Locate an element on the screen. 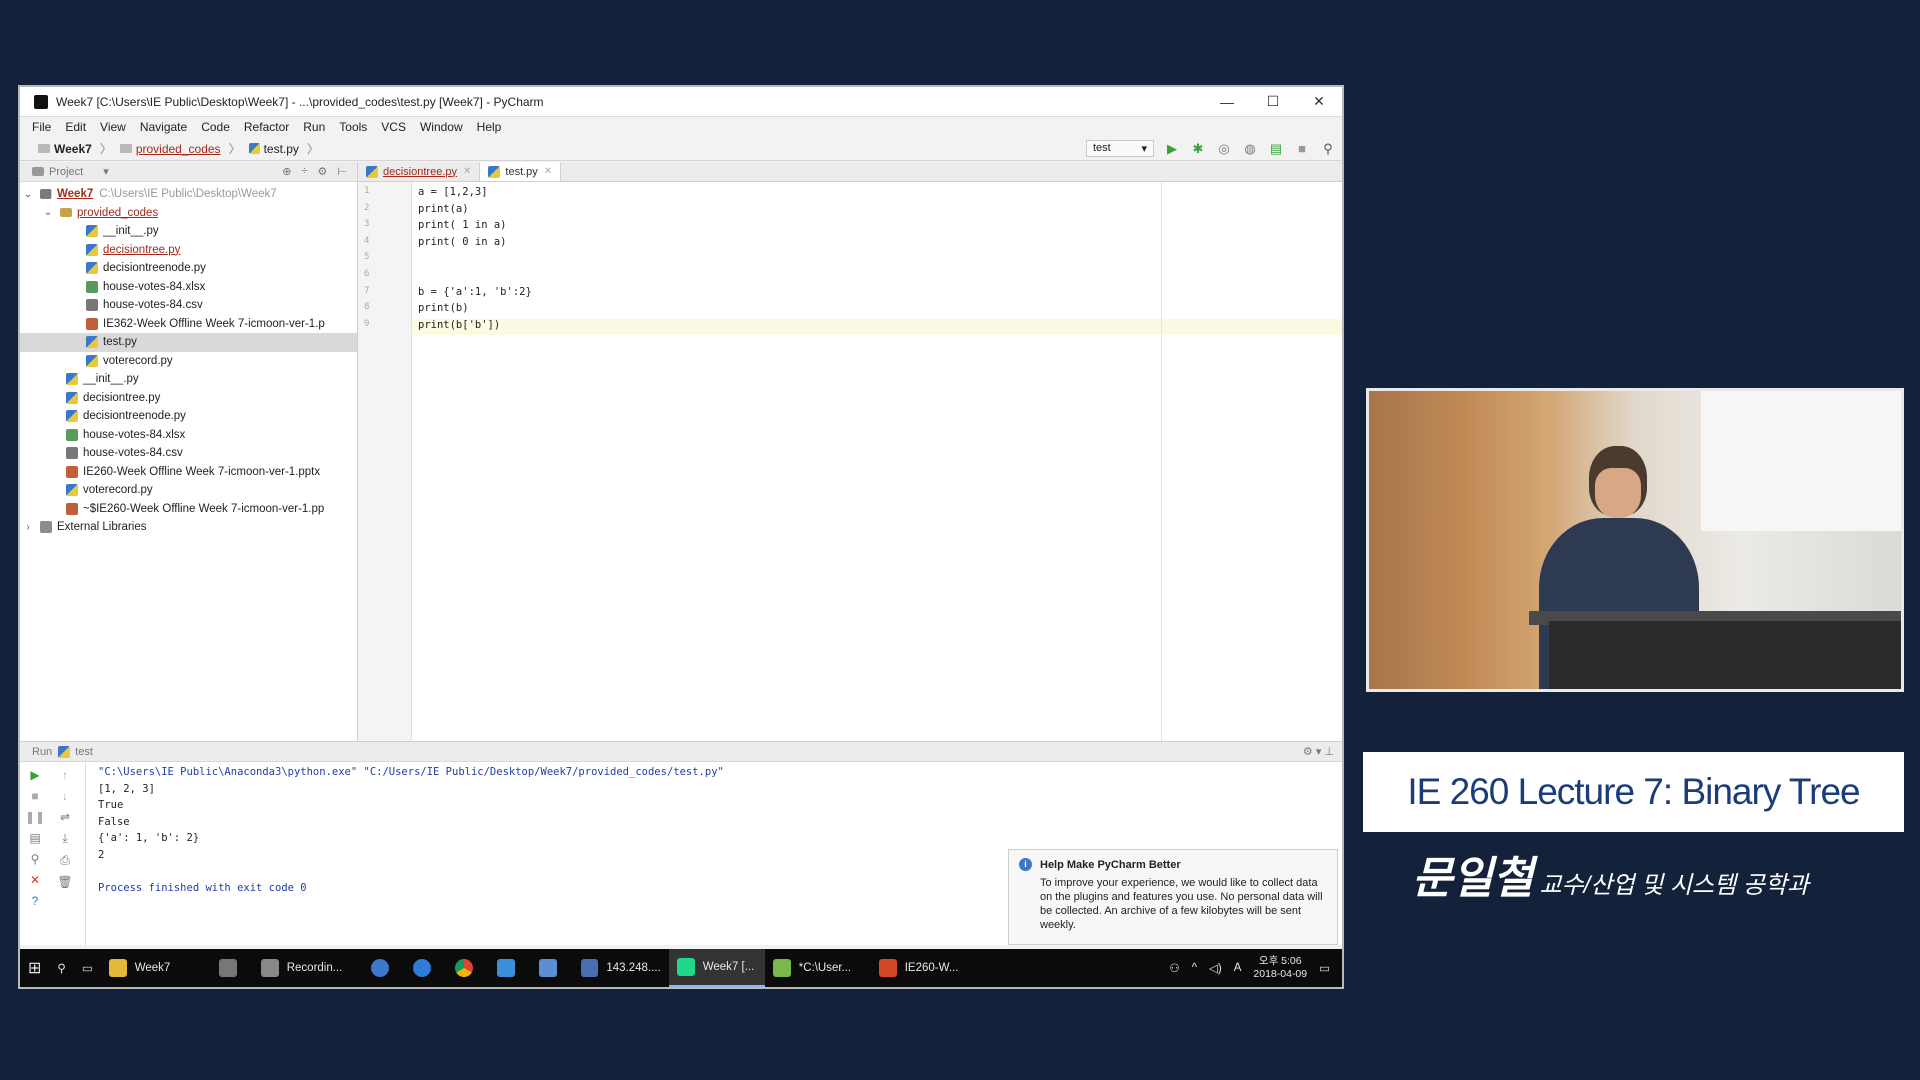 The width and height of the screenshot is (1920, 1080). taskbar-item-mail is located at coordinates (510, 968).